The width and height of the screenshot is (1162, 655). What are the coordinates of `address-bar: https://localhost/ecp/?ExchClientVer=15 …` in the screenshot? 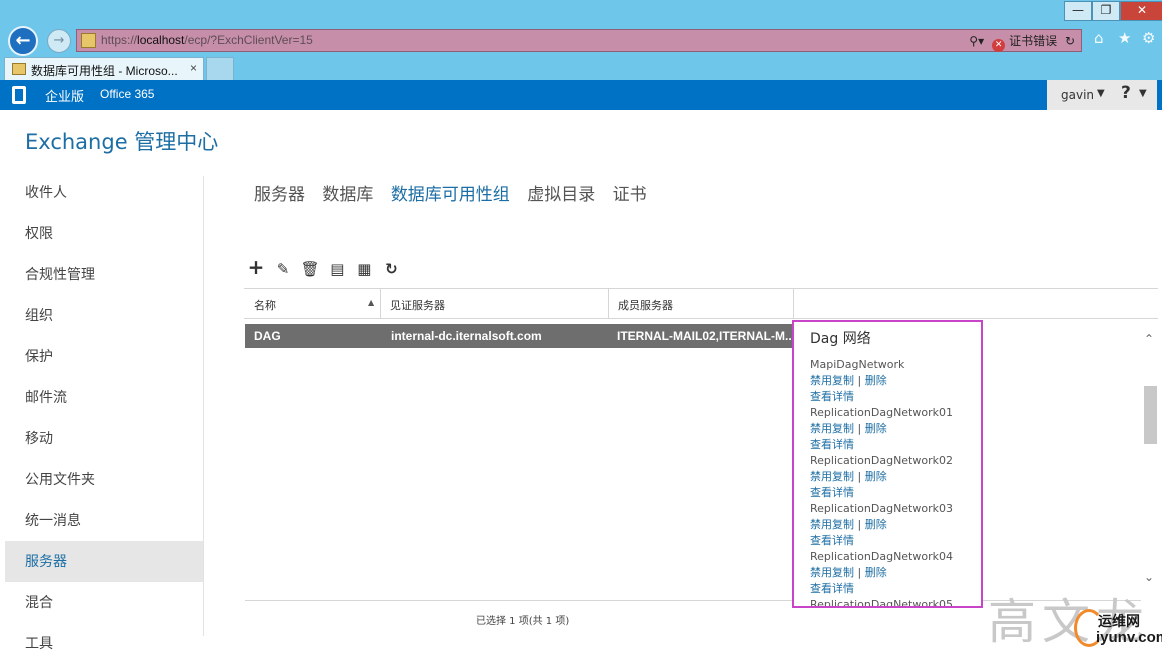 It's located at (579, 40).